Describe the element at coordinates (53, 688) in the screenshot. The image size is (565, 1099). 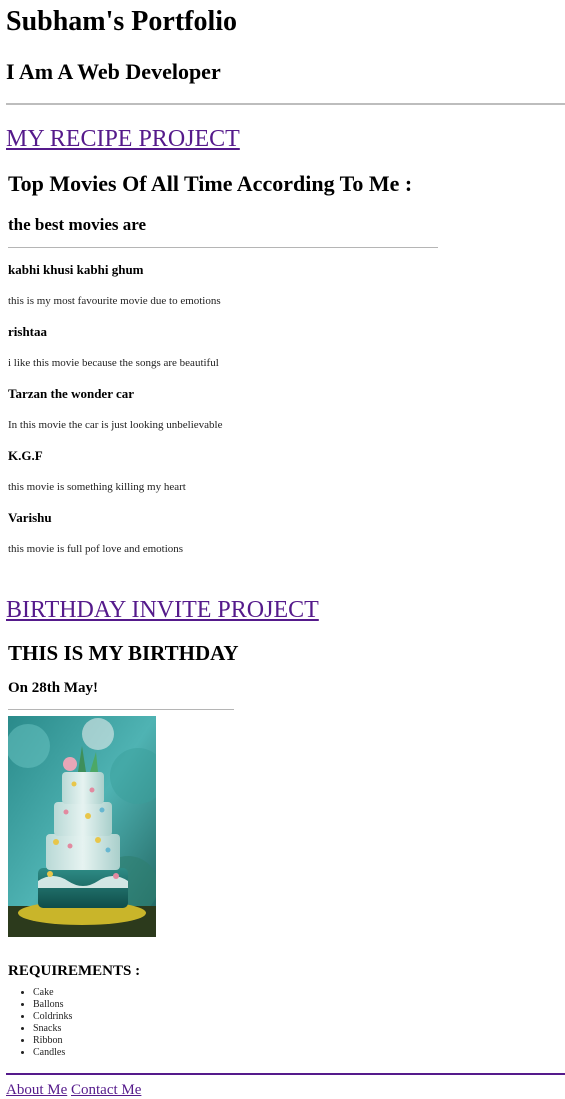
I see `birthday-date: On 28th May!` at that location.